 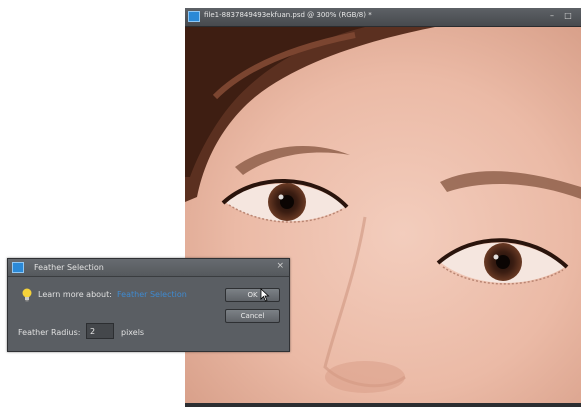 What do you see at coordinates (280, 266) in the screenshot?
I see `close-button: ×` at bounding box center [280, 266].